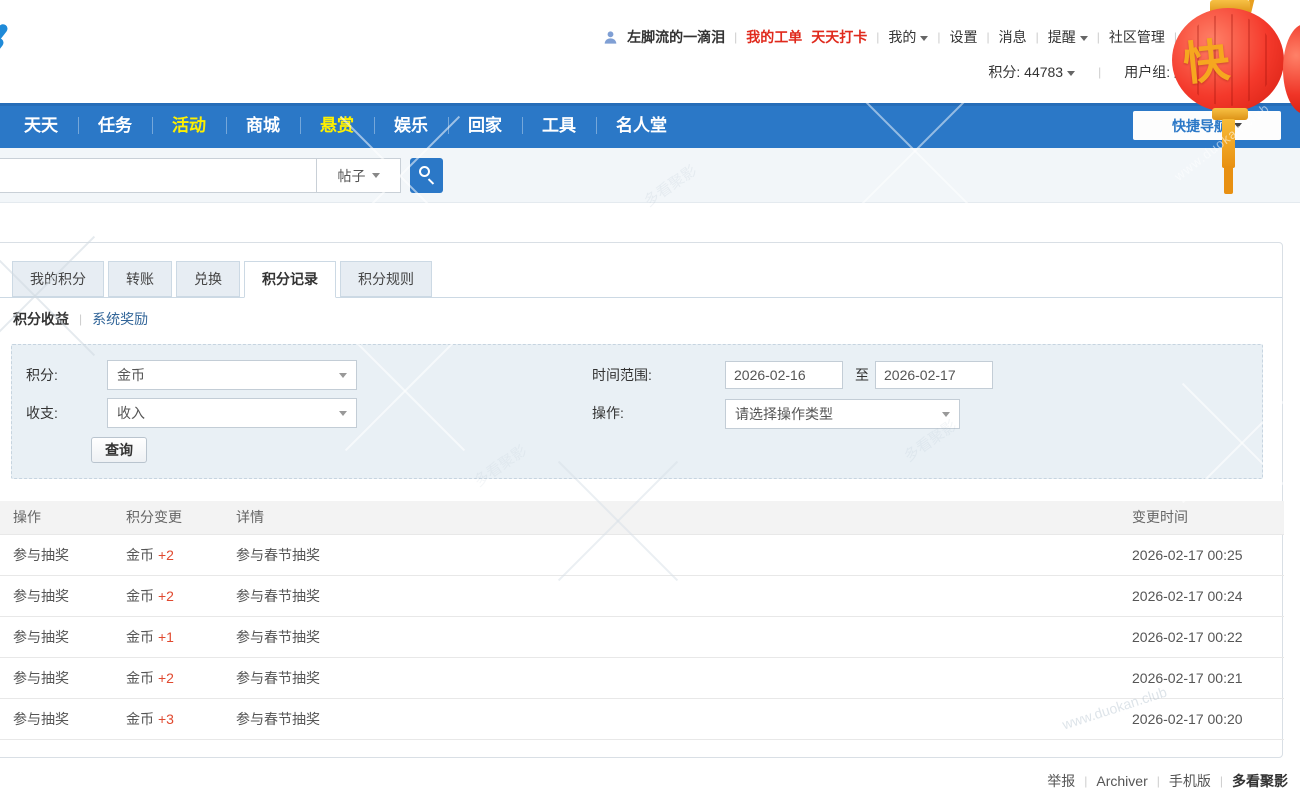 Image resolution: width=1300 pixels, height=793 pixels. What do you see at coordinates (41, 125) in the screenshot?
I see `nav-item-tiantian: 天天` at bounding box center [41, 125].